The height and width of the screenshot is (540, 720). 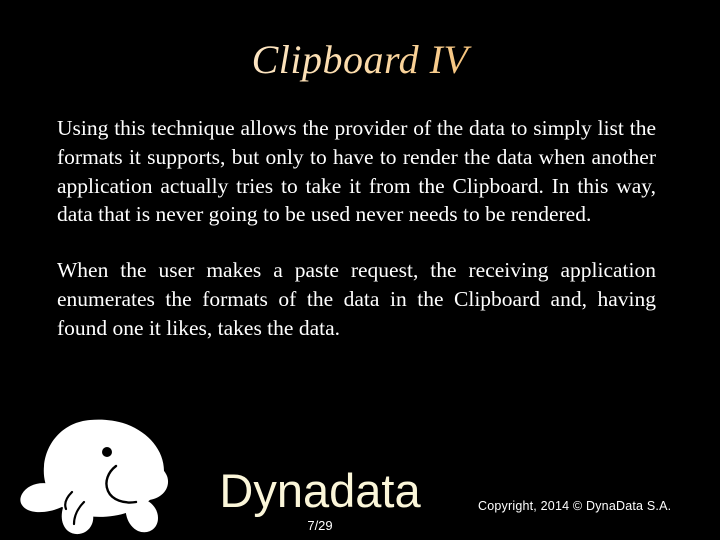 I want to click on page-number: 7/29, so click(x=320, y=525).